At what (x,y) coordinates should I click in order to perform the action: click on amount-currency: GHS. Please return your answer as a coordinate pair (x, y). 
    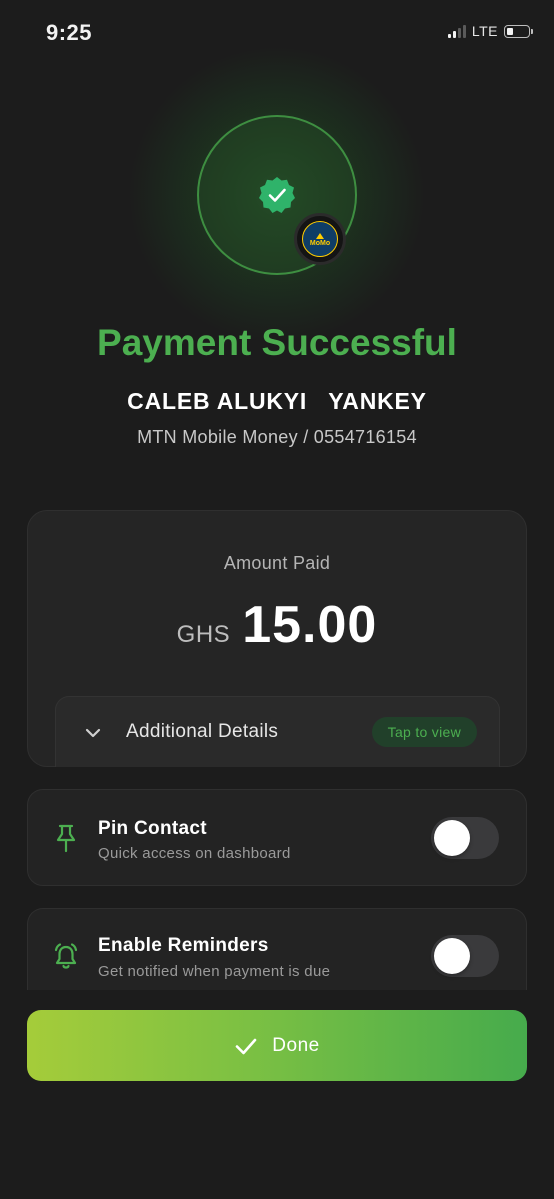
    Looking at the image, I should click on (203, 634).